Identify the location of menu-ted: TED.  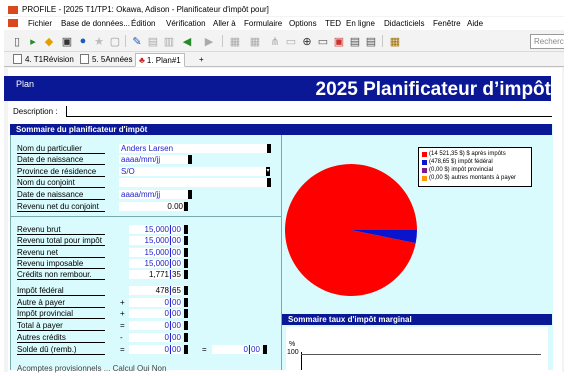
(333, 23).